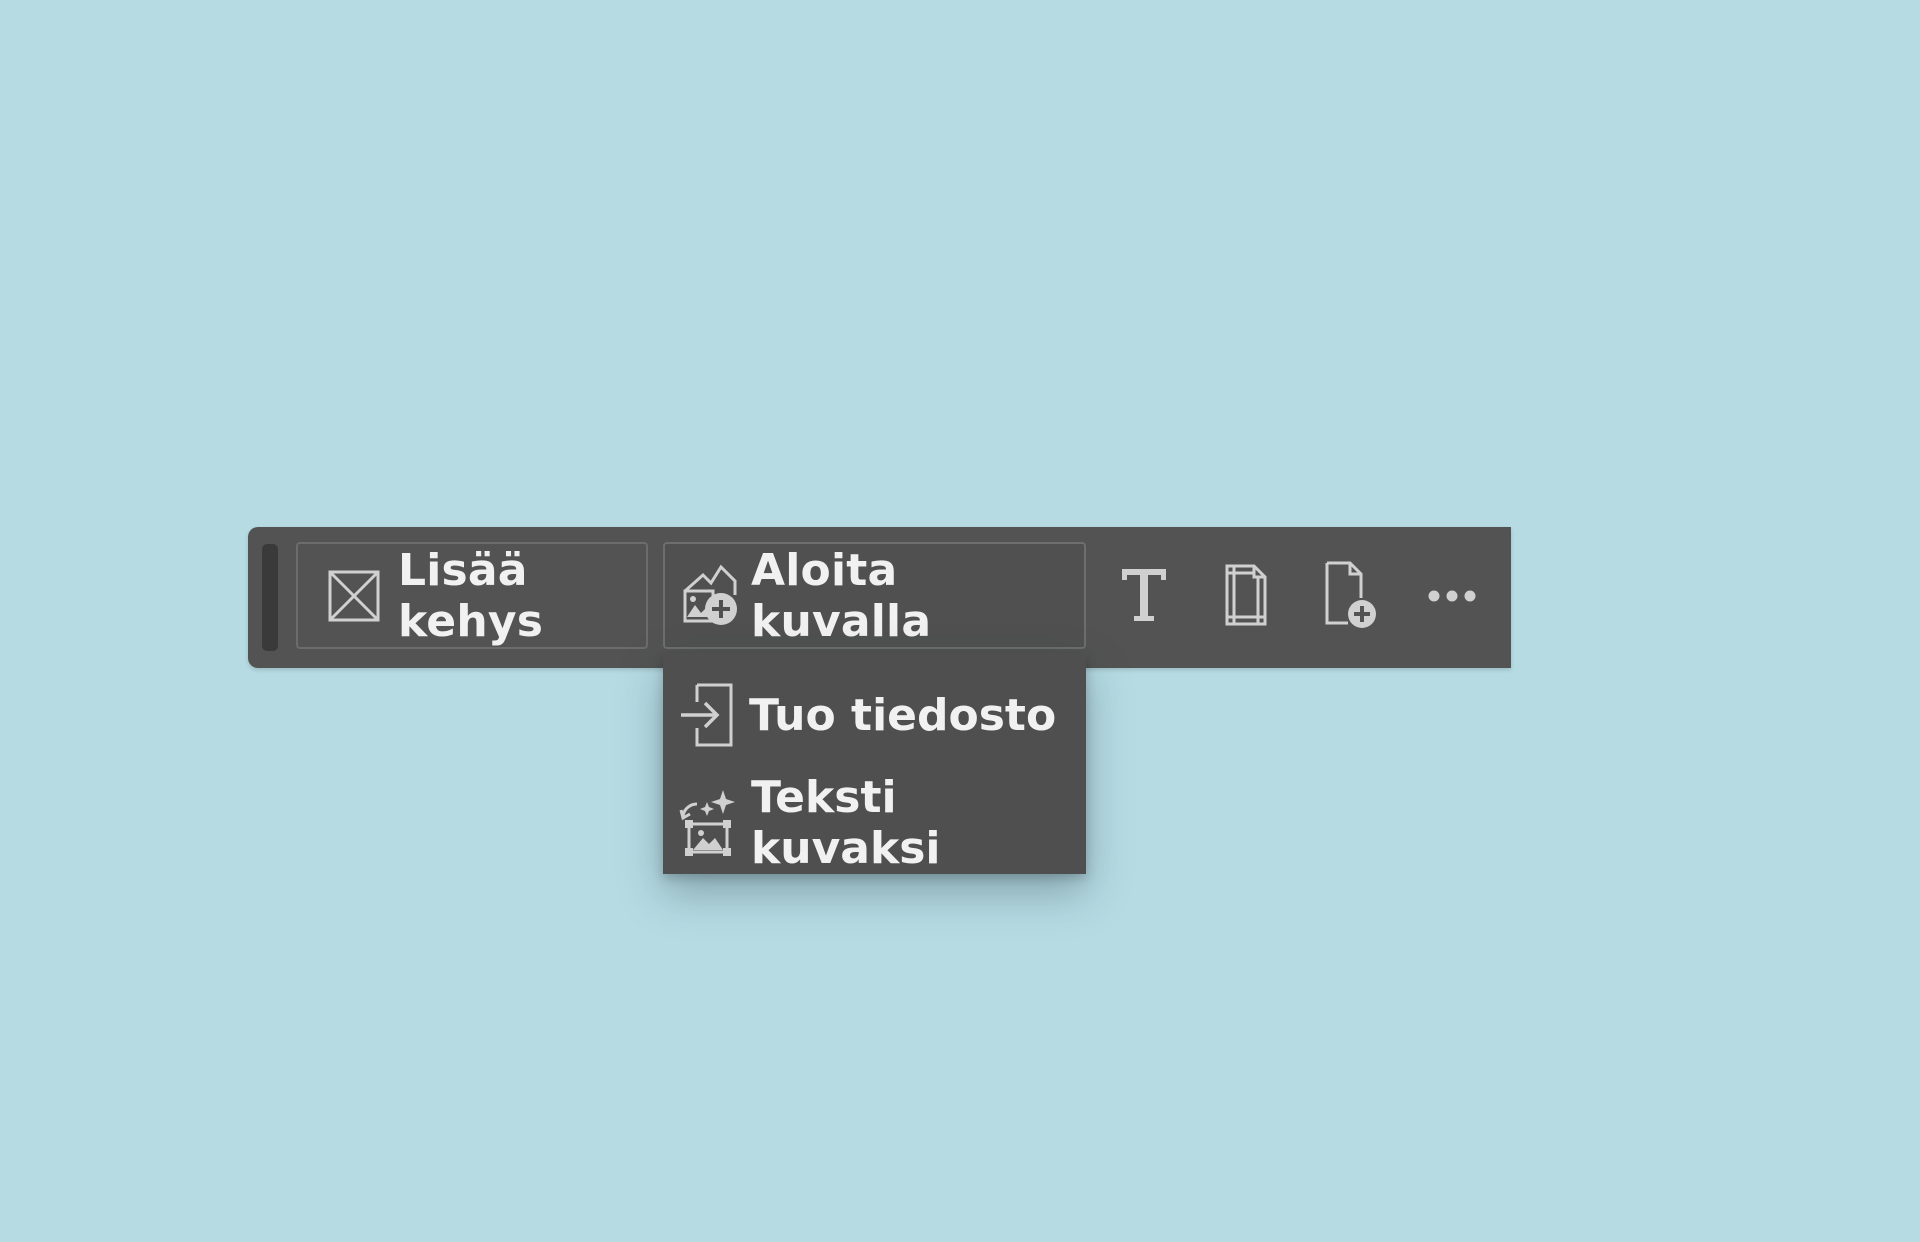 The width and height of the screenshot is (1920, 1242). I want to click on menu-item-import-file: Tuo tiedosto, so click(874, 715).